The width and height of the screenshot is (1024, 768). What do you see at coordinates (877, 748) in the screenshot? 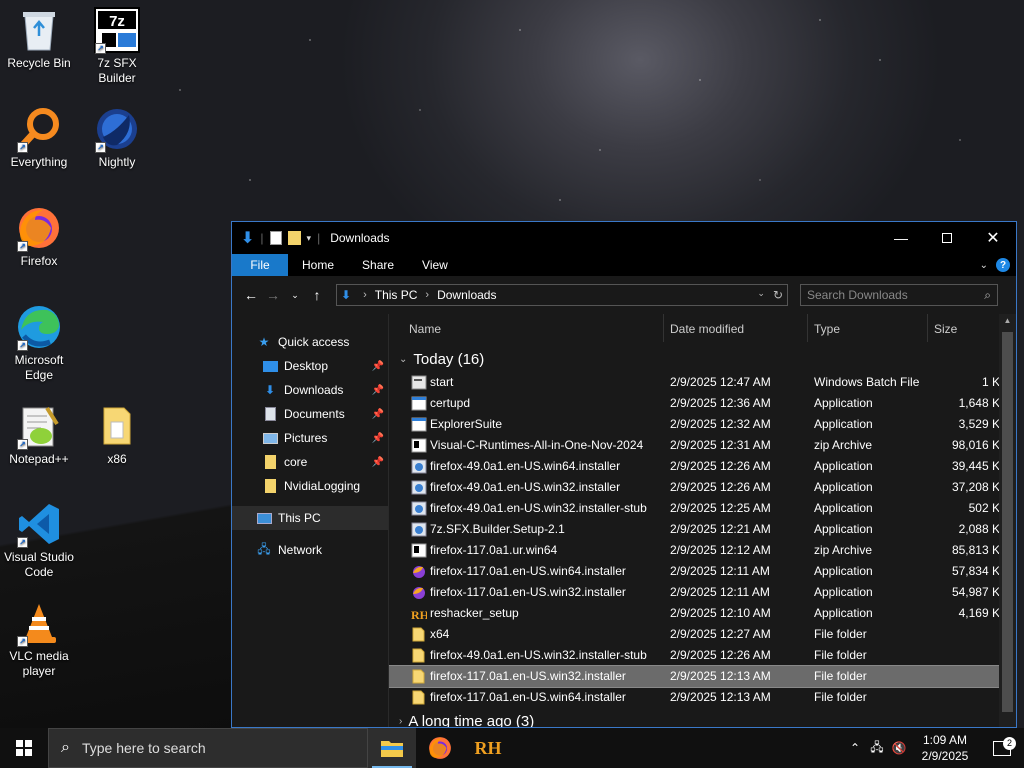
I see `network-tray-icon: 🖧` at bounding box center [877, 748].